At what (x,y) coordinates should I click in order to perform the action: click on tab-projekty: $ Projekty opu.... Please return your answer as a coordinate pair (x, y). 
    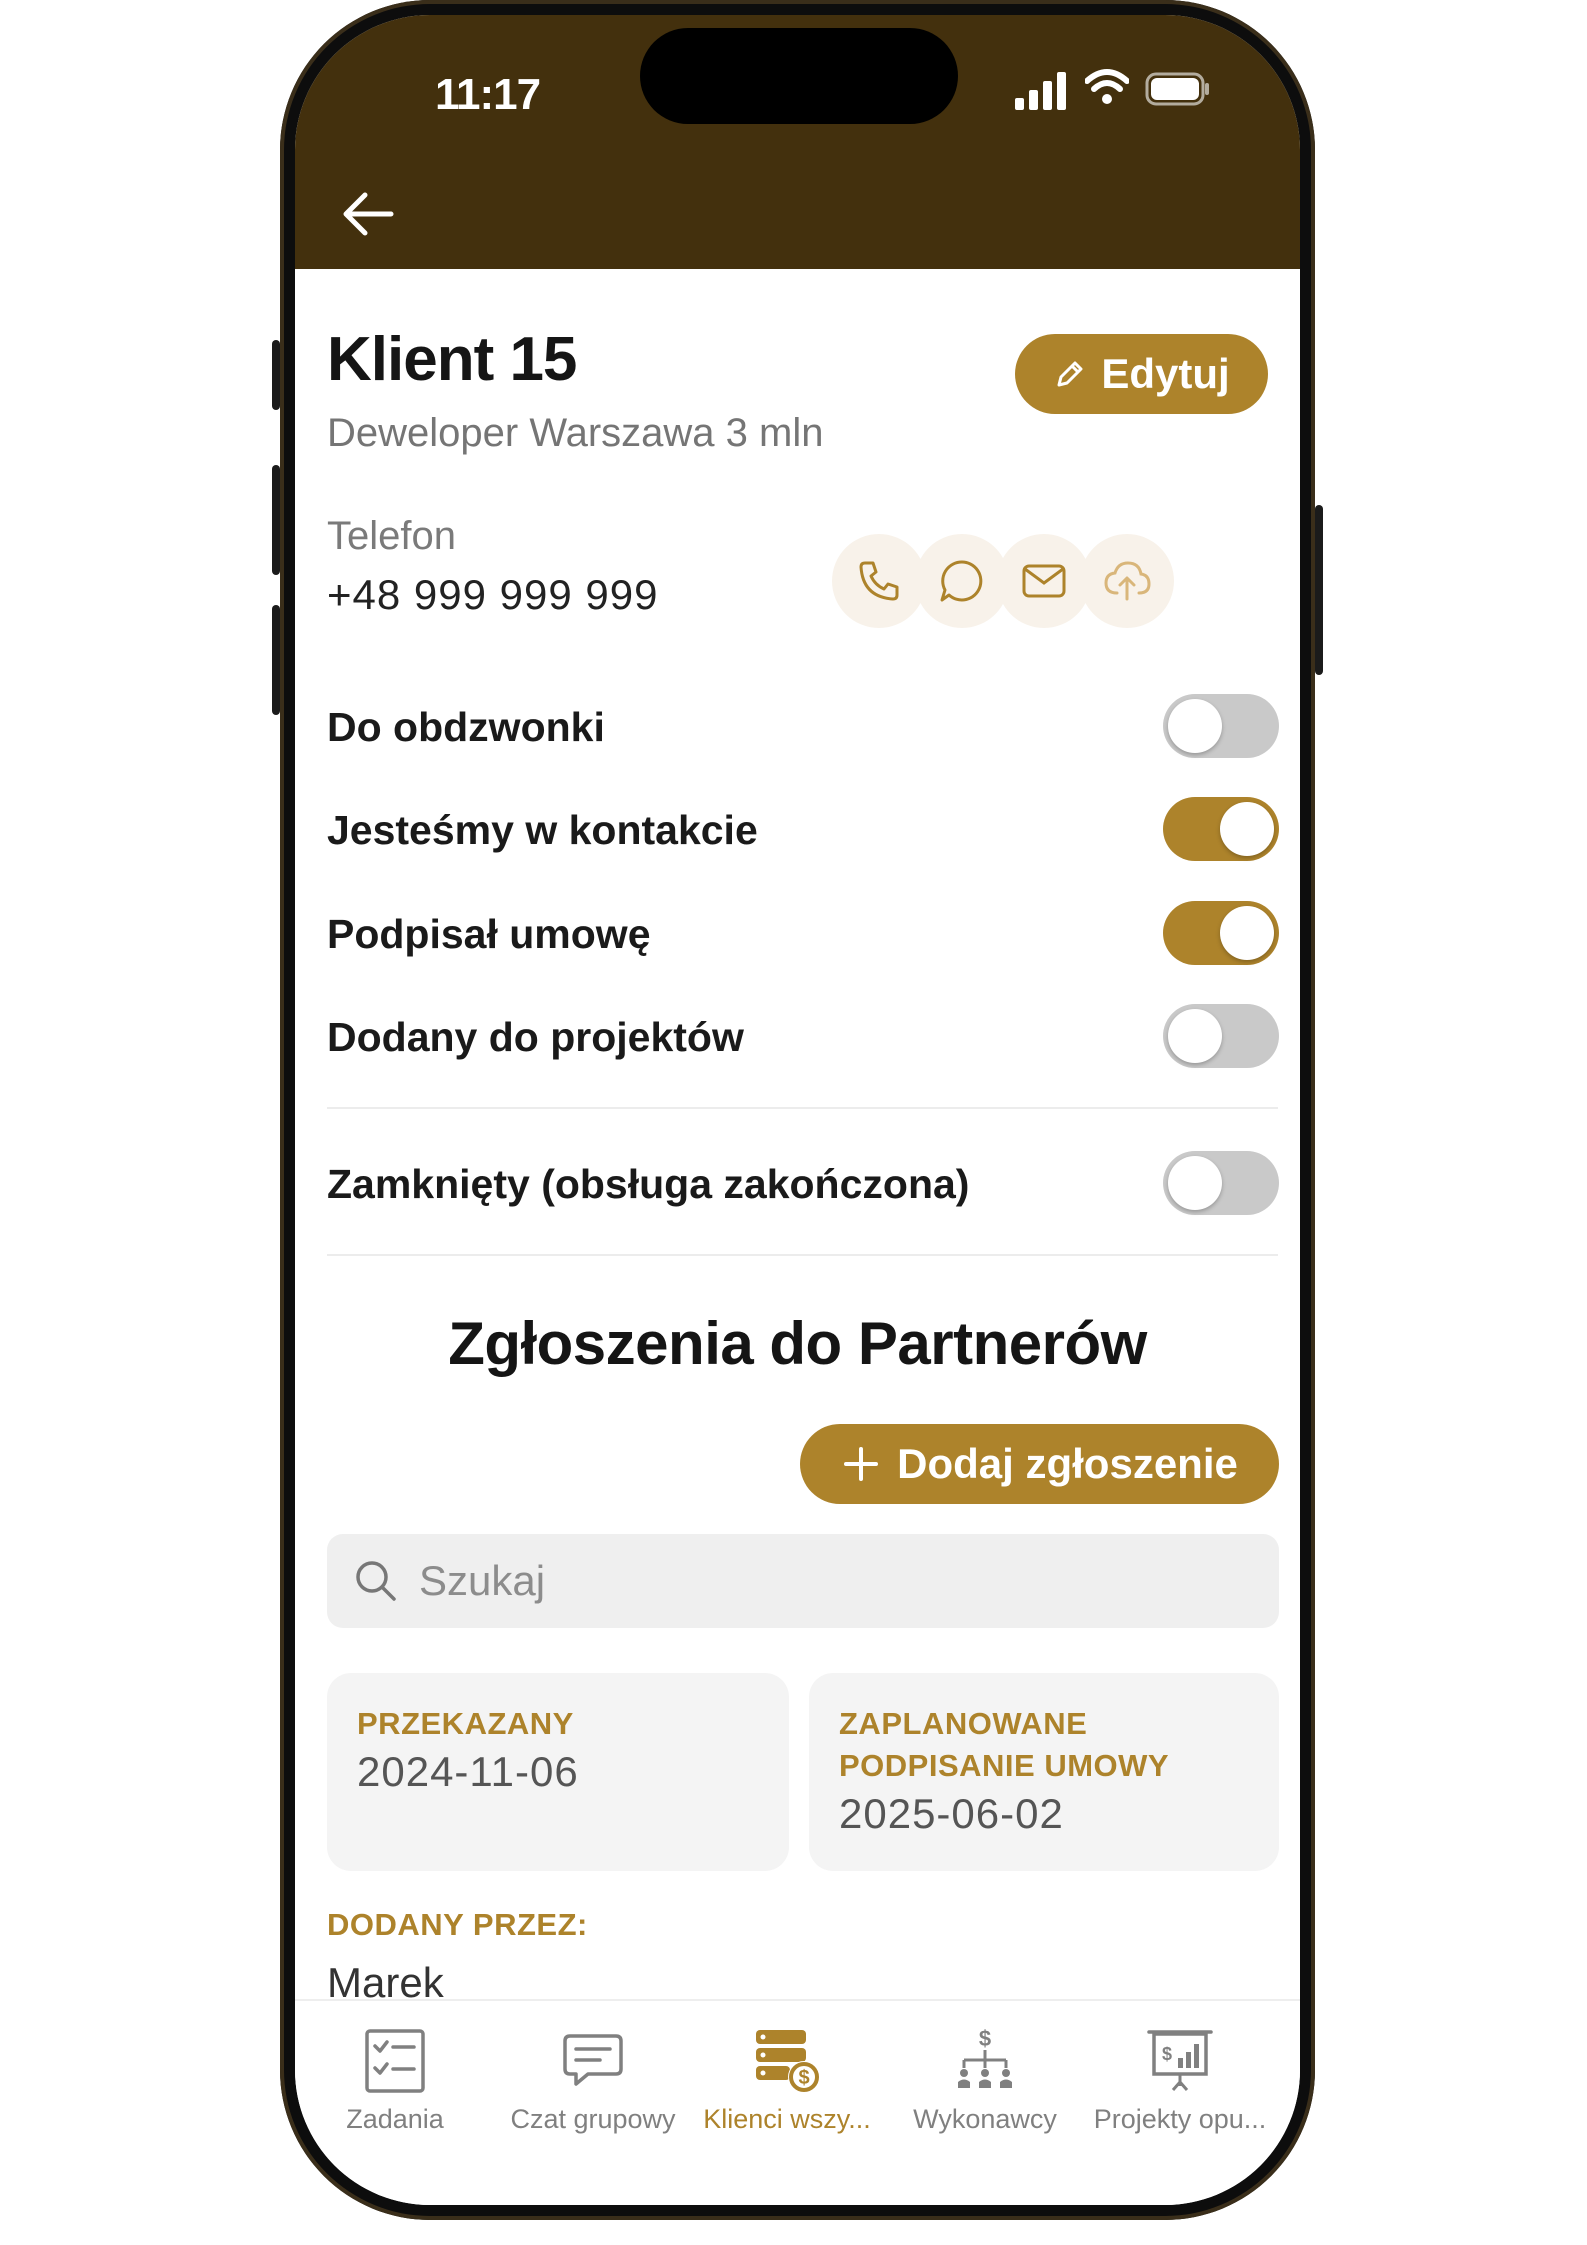
    Looking at the image, I should click on (1180, 2080).